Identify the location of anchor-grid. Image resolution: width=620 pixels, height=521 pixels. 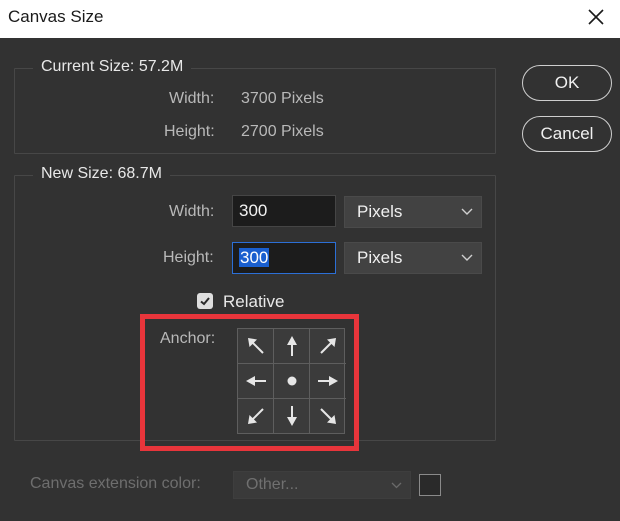
(291, 381).